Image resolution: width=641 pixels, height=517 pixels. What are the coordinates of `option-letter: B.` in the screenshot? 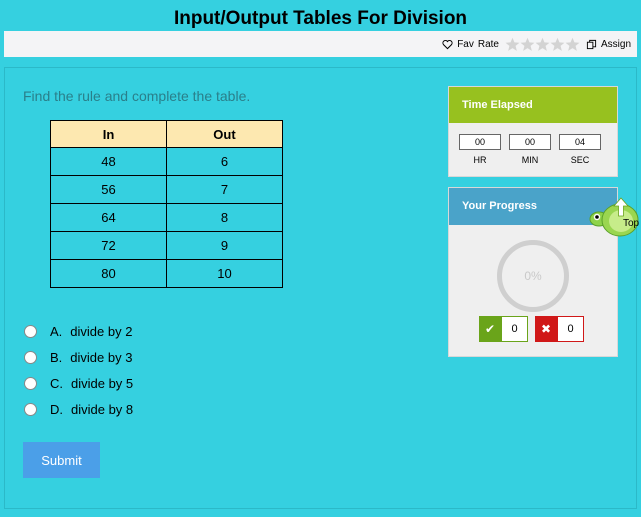 It's located at (56, 357).